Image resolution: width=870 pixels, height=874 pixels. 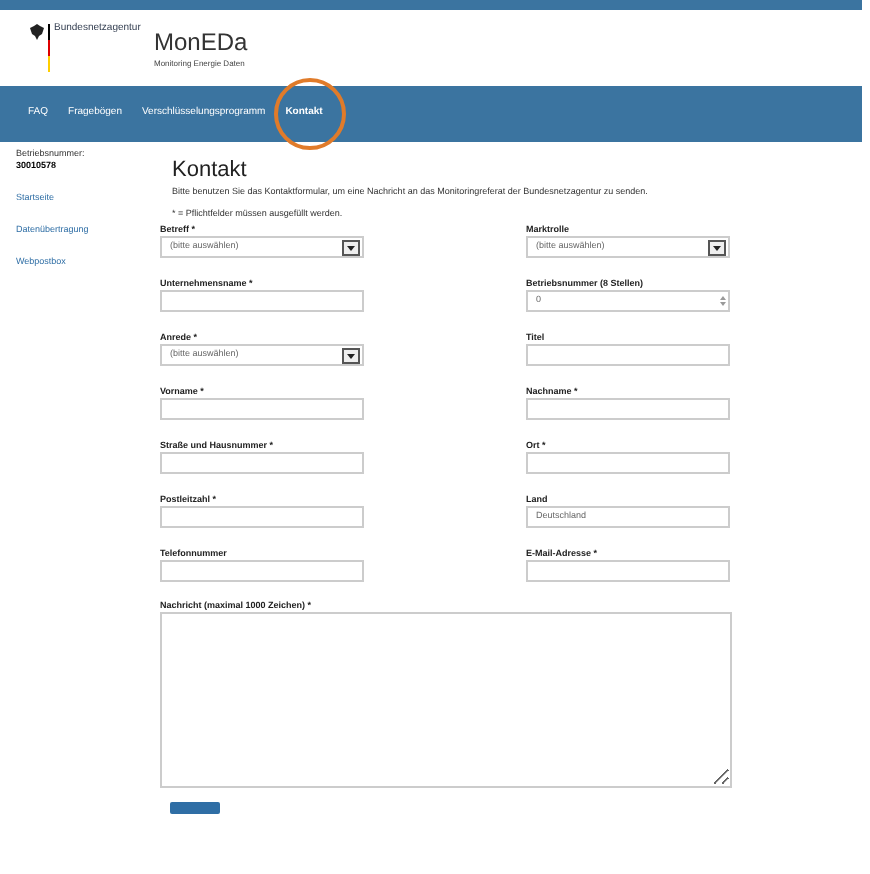 I want to click on eagle-icon, so click(x=37, y=32).